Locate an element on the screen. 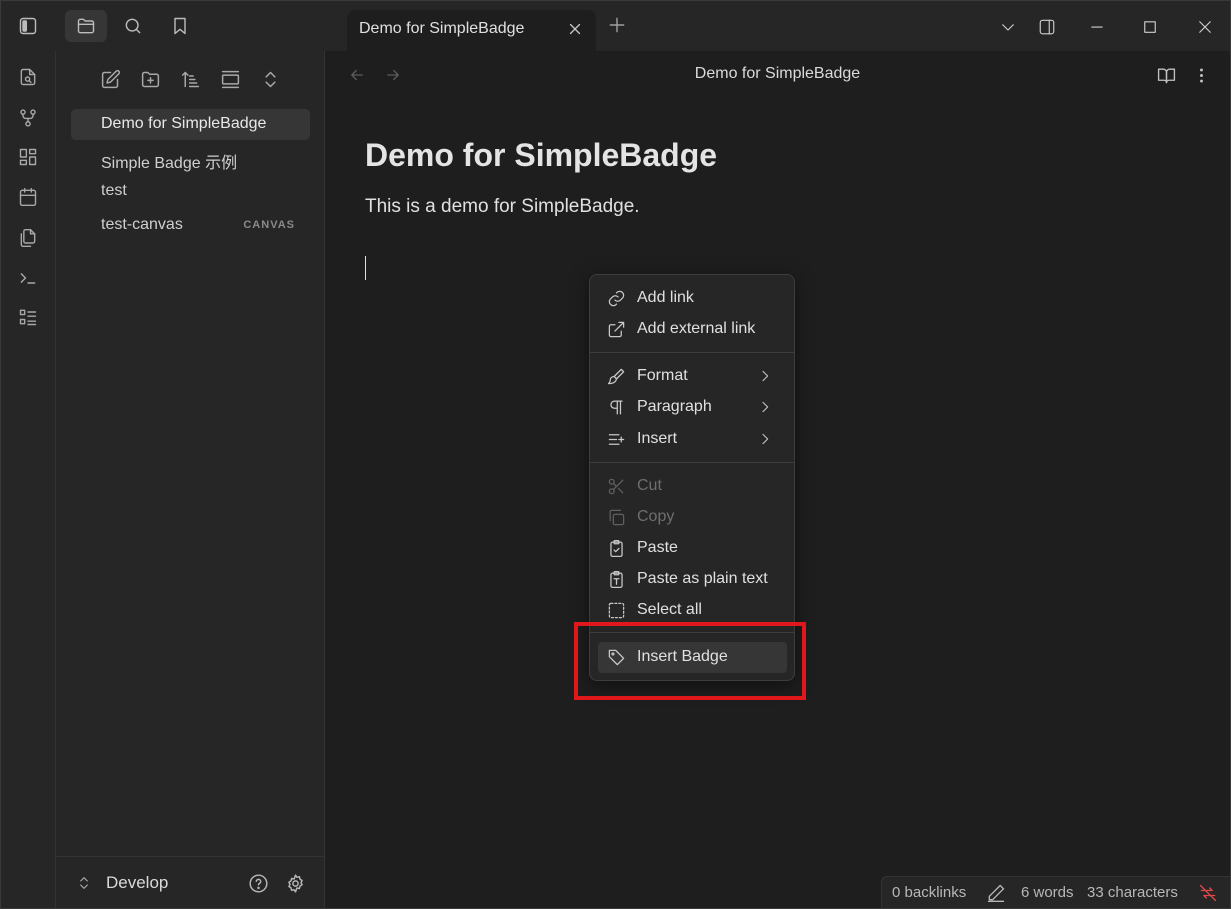  menu-item-insert: Insert is located at coordinates (692, 439).